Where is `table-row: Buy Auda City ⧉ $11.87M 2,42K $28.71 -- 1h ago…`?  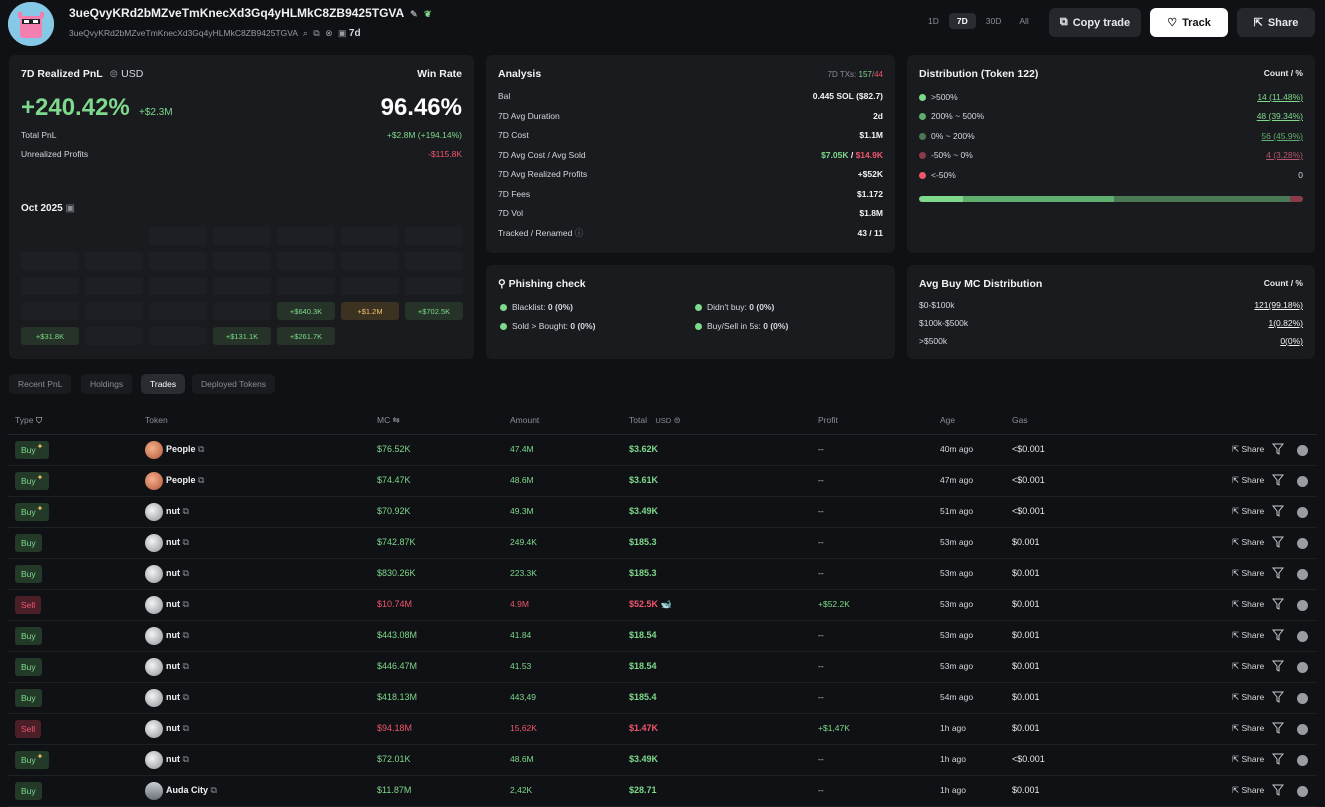 table-row: Buy Auda City ⧉ $11.87M 2,42K $28.71 -- 1h ago… is located at coordinates (662, 791).